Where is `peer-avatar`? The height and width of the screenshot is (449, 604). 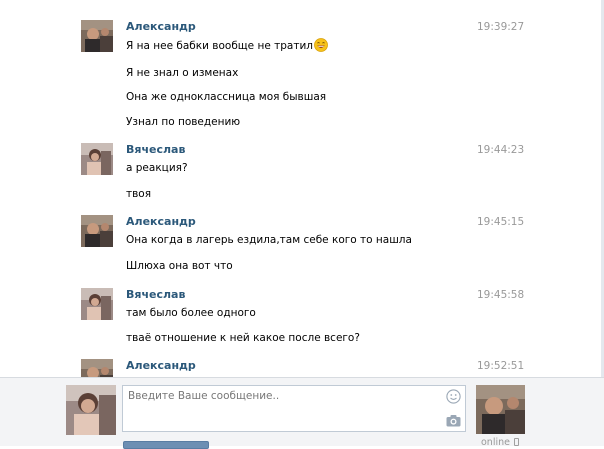
peer-avatar is located at coordinates (500, 409).